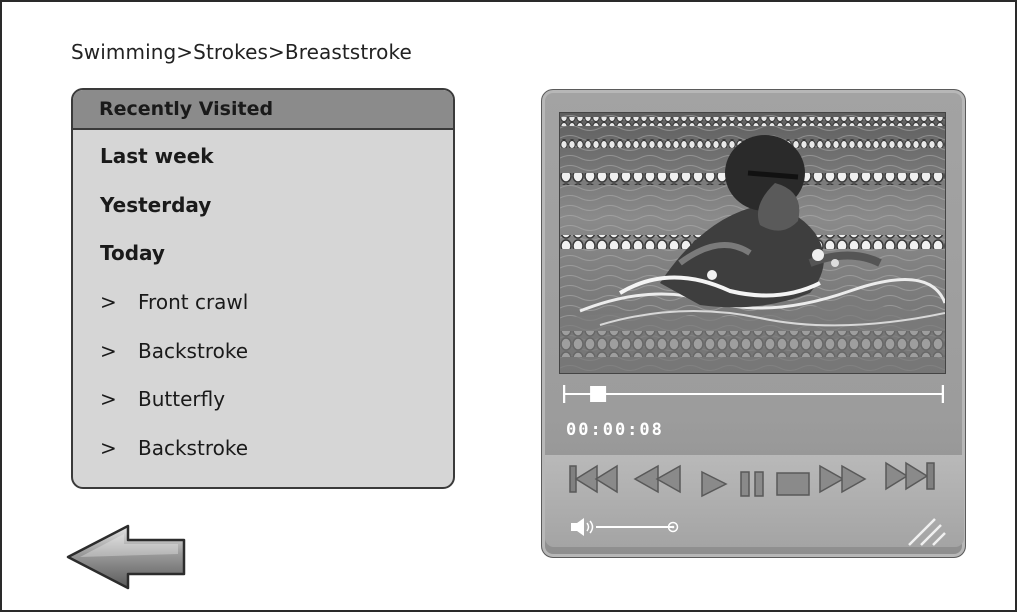 Image resolution: width=1019 pixels, height=612 pixels. What do you see at coordinates (793, 484) in the screenshot?
I see `stop-icon` at bounding box center [793, 484].